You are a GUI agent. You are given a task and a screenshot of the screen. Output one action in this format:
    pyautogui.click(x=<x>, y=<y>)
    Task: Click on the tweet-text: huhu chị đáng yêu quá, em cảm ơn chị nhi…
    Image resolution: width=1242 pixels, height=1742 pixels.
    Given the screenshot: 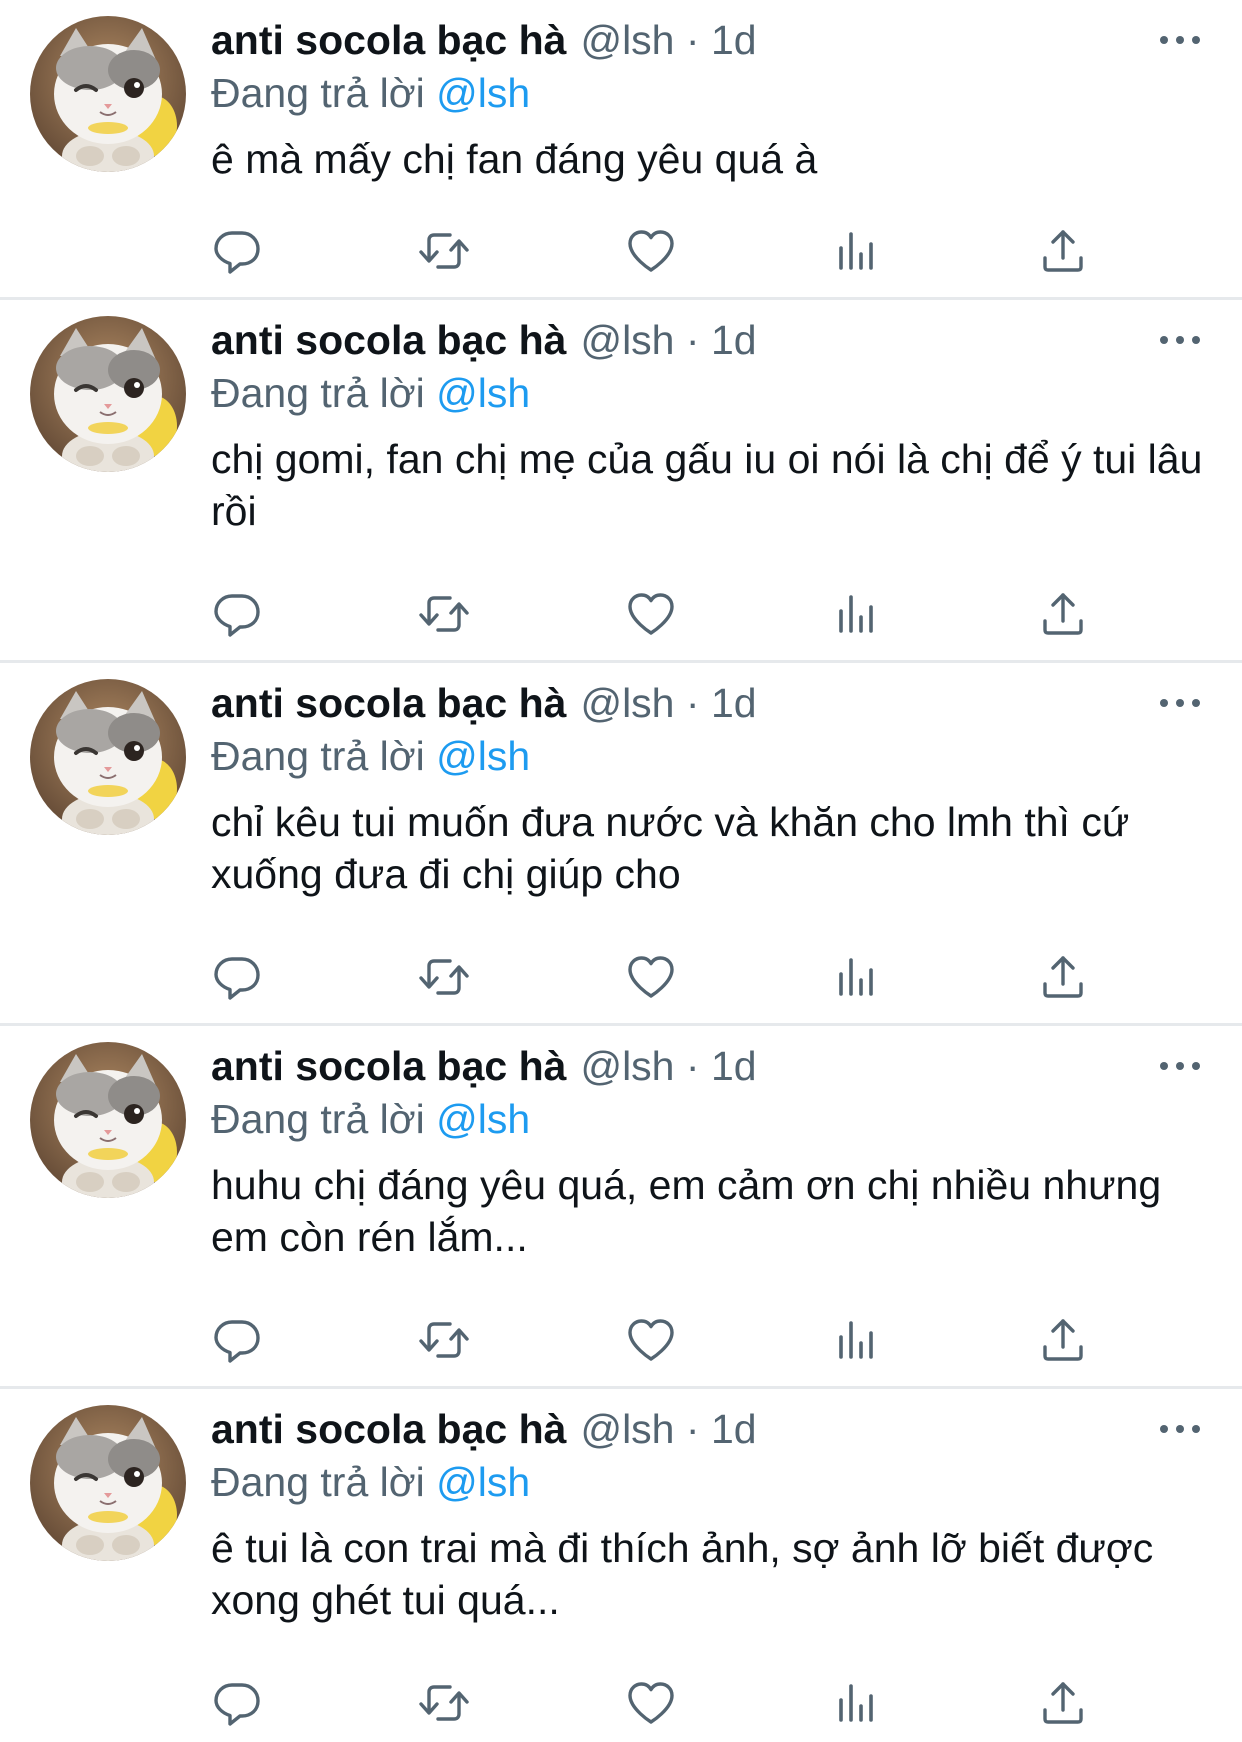 What is the action you would take?
    pyautogui.click(x=686, y=1211)
    